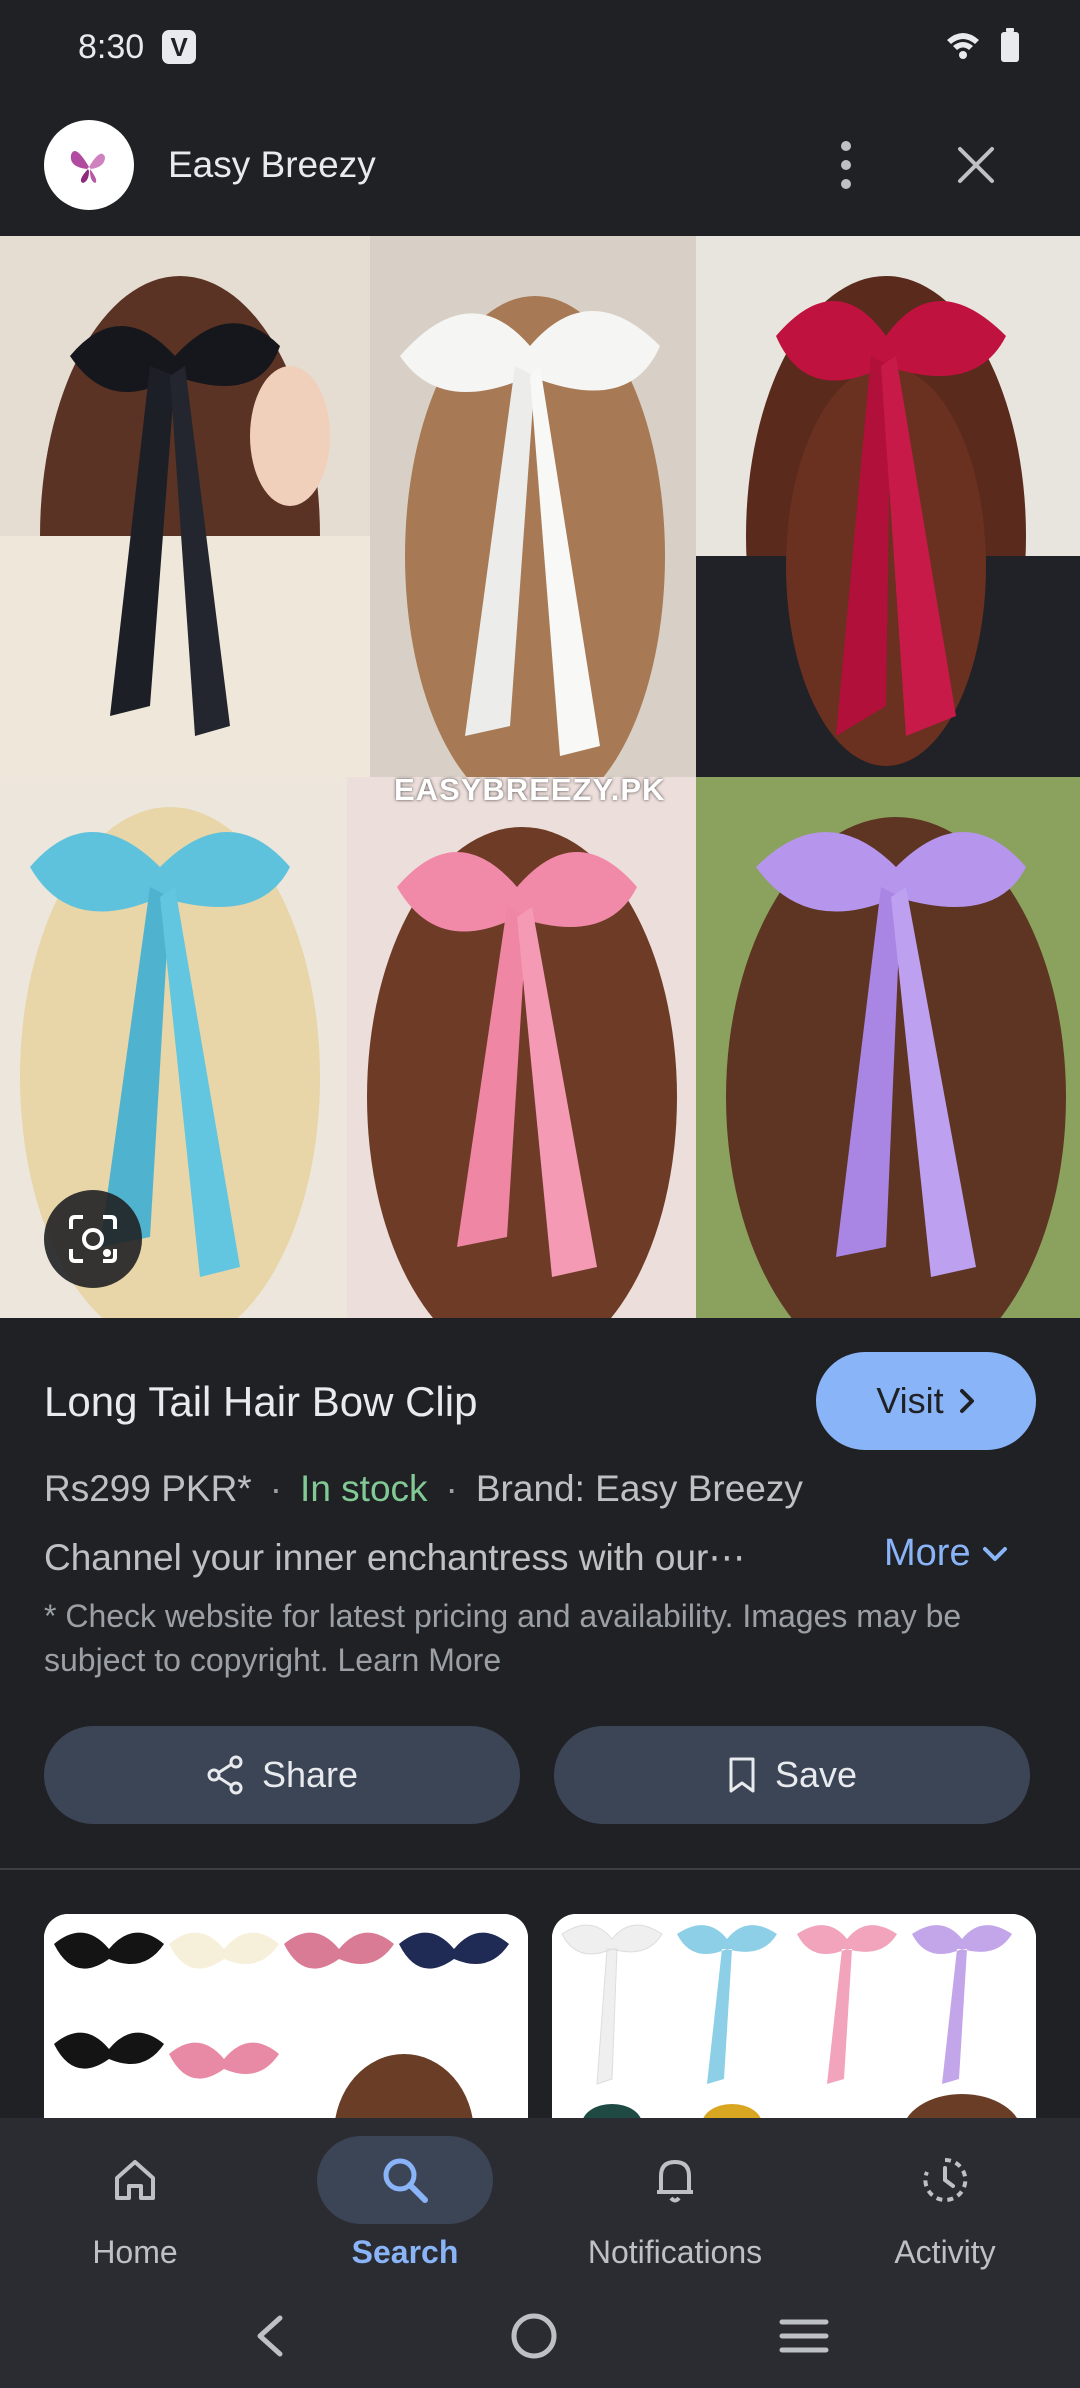  I want to click on nav-label: Home, so click(135, 2252).